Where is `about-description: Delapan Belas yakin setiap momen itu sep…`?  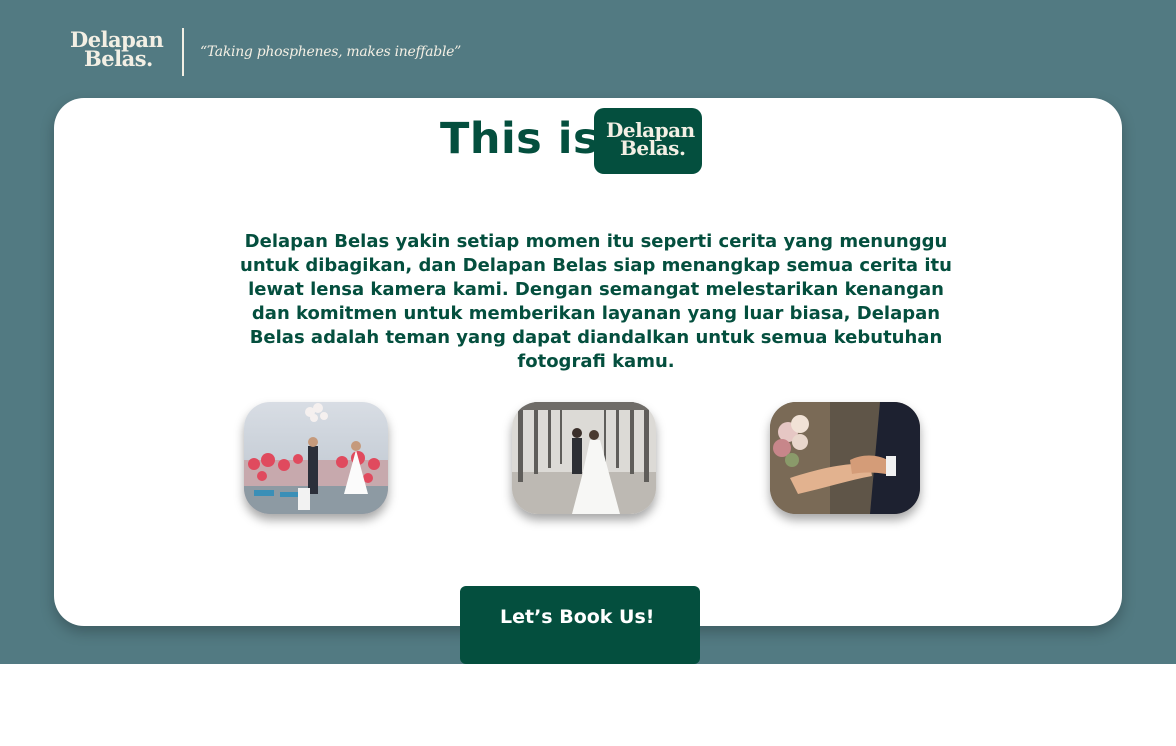
about-description: Delapan Belas yakin setiap momen itu sep… is located at coordinates (596, 301).